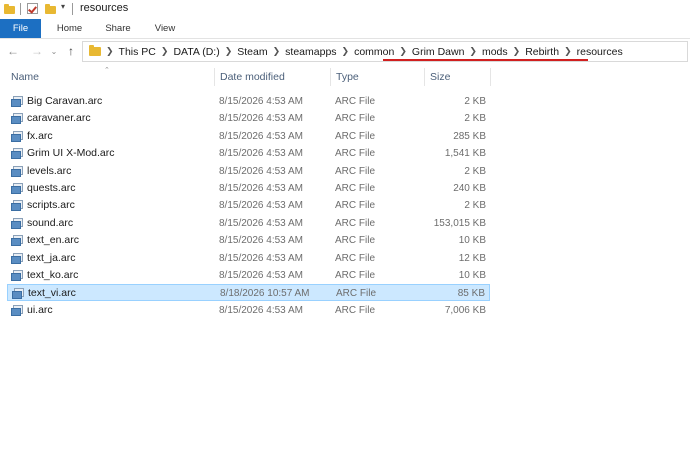 The height and width of the screenshot is (475, 690). Describe the element at coordinates (458, 77) in the screenshot. I see `column-header-size: Size` at that location.